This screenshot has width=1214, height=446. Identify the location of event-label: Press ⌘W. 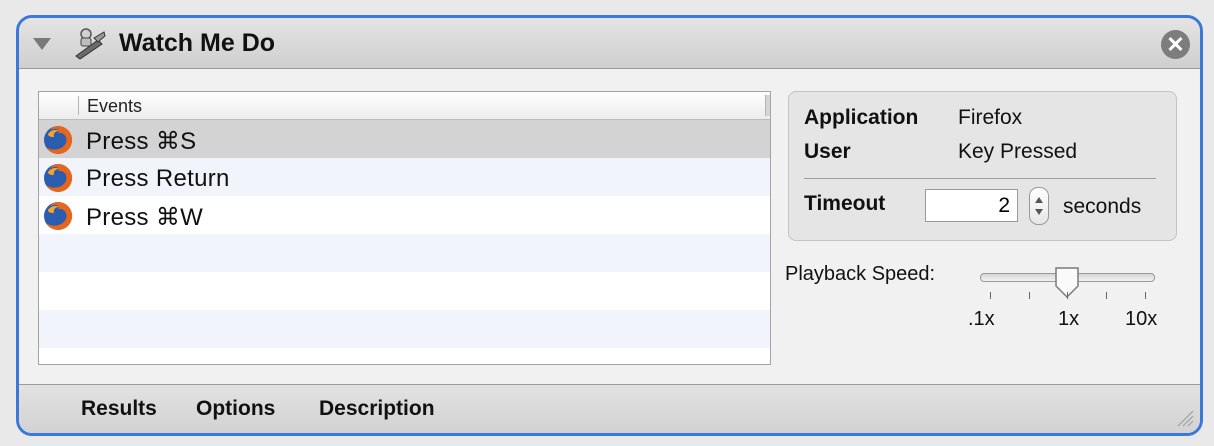
(145, 217).